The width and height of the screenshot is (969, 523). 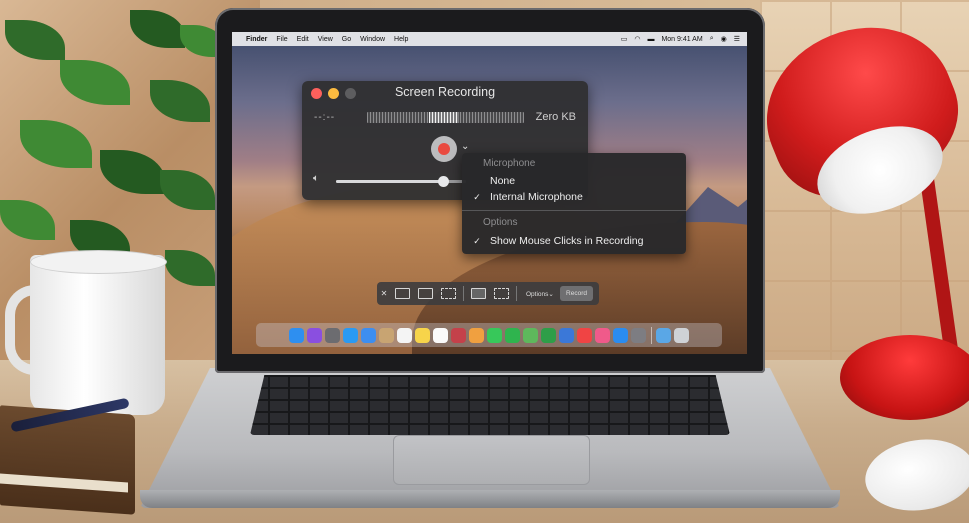 I want to click on recording-timer: --:--, so click(x=325, y=117).